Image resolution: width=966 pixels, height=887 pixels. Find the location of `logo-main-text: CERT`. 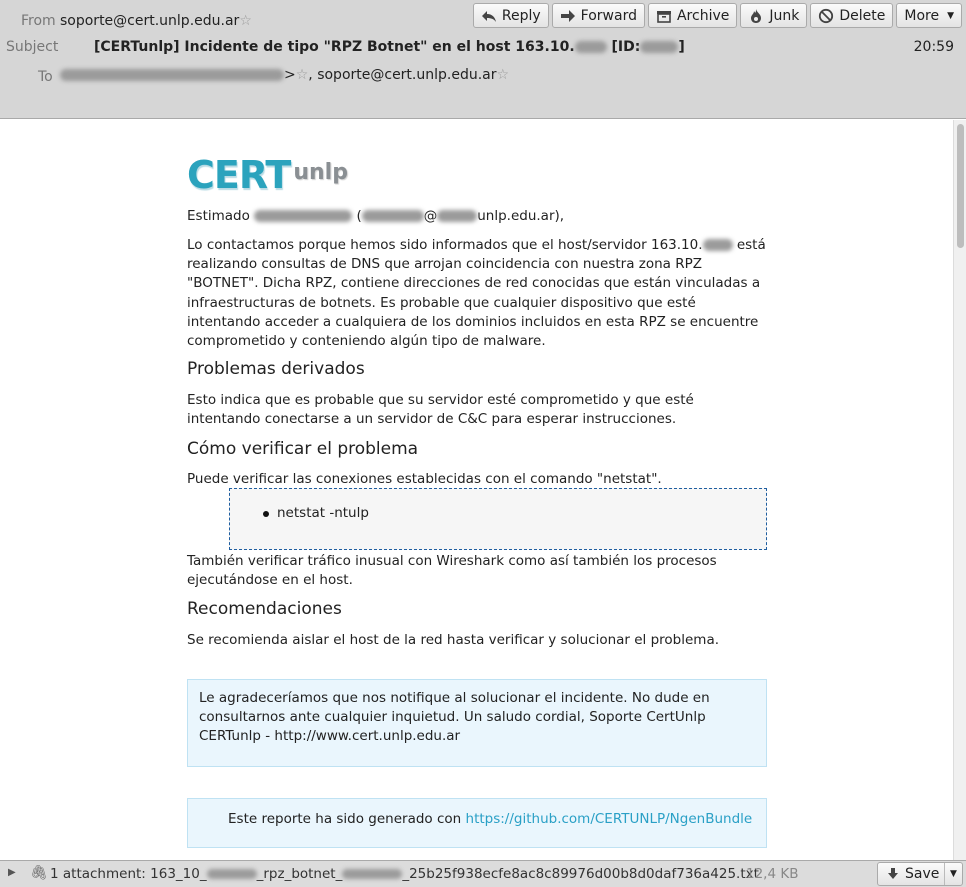

logo-main-text: CERT is located at coordinates (239, 174).